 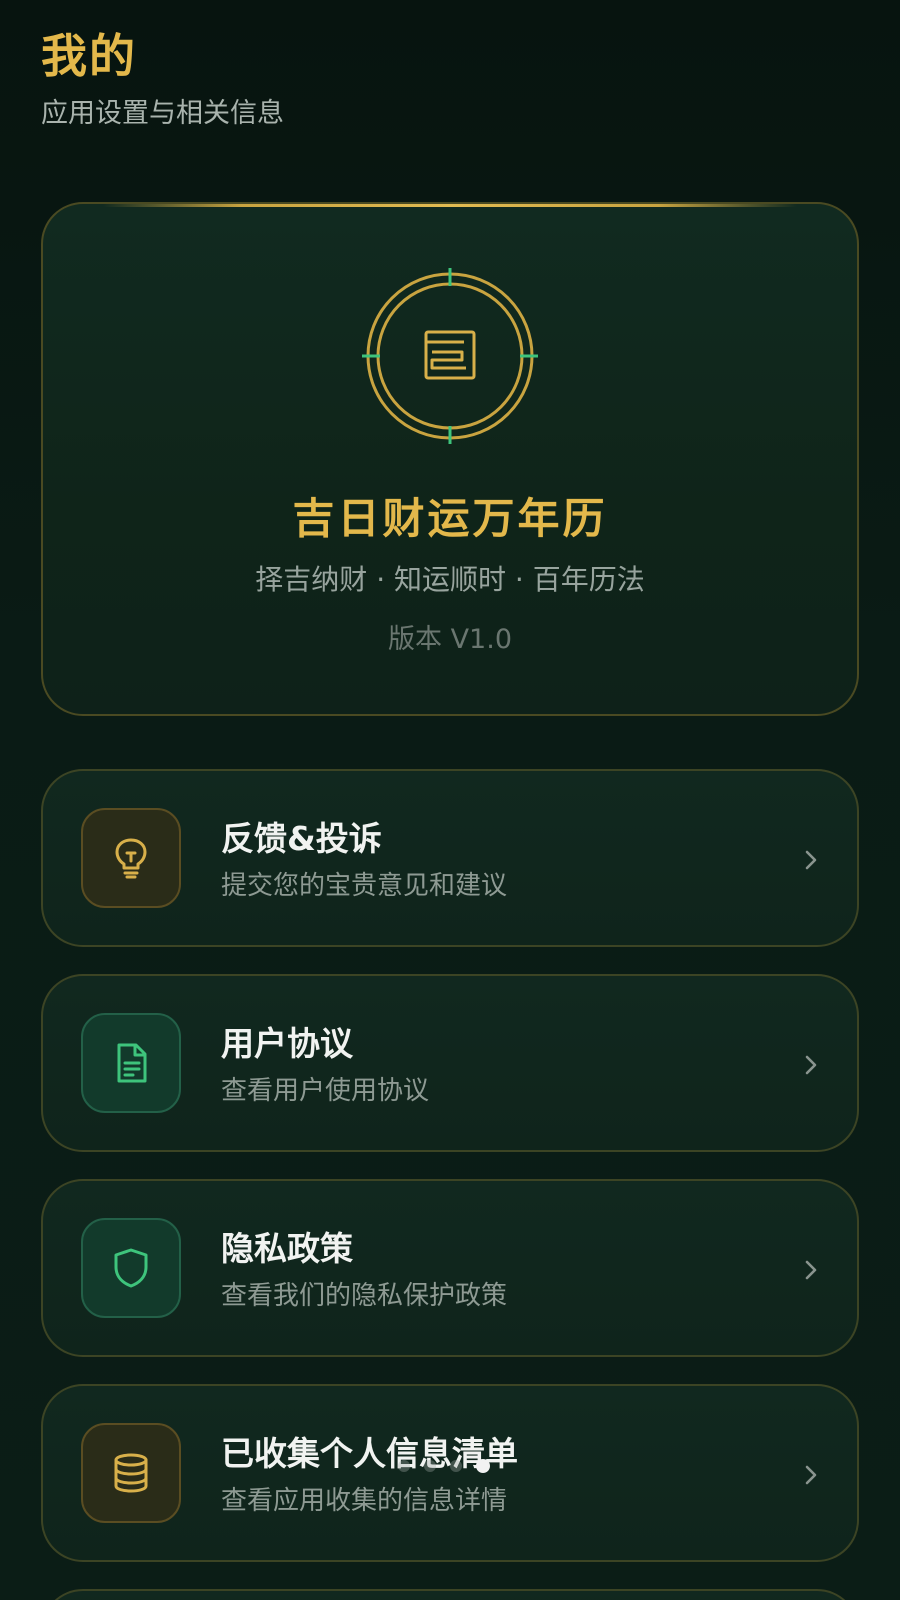 I want to click on menu-item-description: 查看我们的隐私保护政策, so click(x=364, y=1296).